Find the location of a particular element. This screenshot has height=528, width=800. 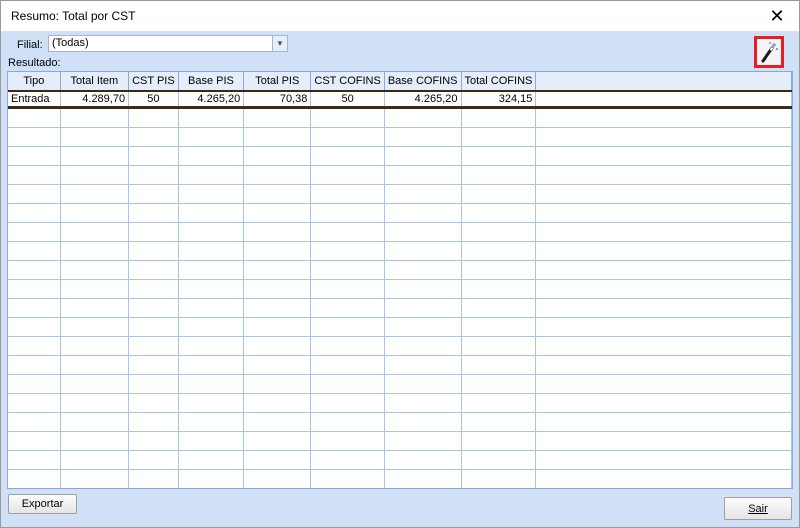

cell-total-pis: 70,38 is located at coordinates (277, 99).